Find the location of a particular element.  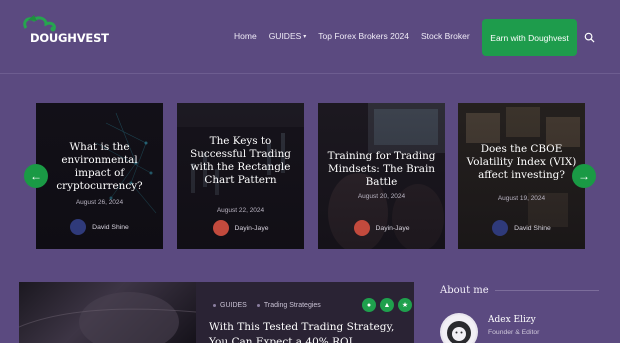

card-date: August 19, 2024 is located at coordinates (521, 198).